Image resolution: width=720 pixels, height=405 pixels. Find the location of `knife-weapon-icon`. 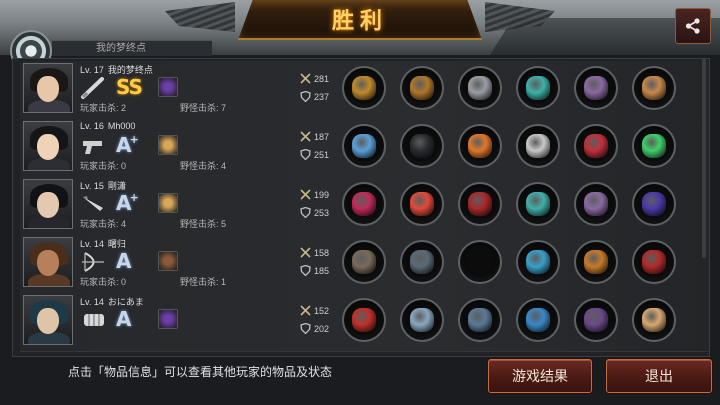

knife-weapon-icon is located at coordinates (93, 203).